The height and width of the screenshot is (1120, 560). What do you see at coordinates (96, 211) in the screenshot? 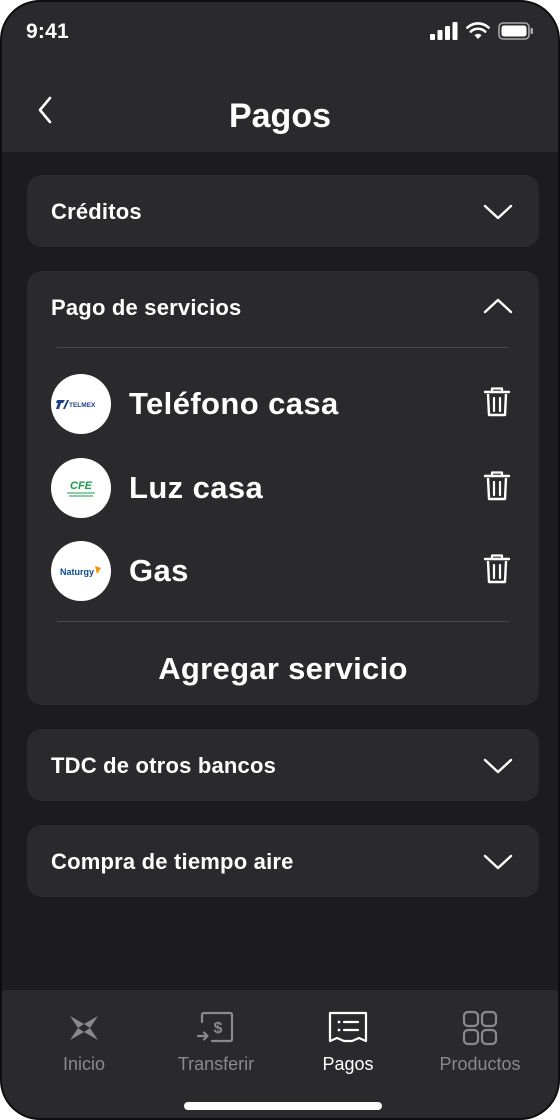
I see `section-creditos-title: Créditos` at bounding box center [96, 211].